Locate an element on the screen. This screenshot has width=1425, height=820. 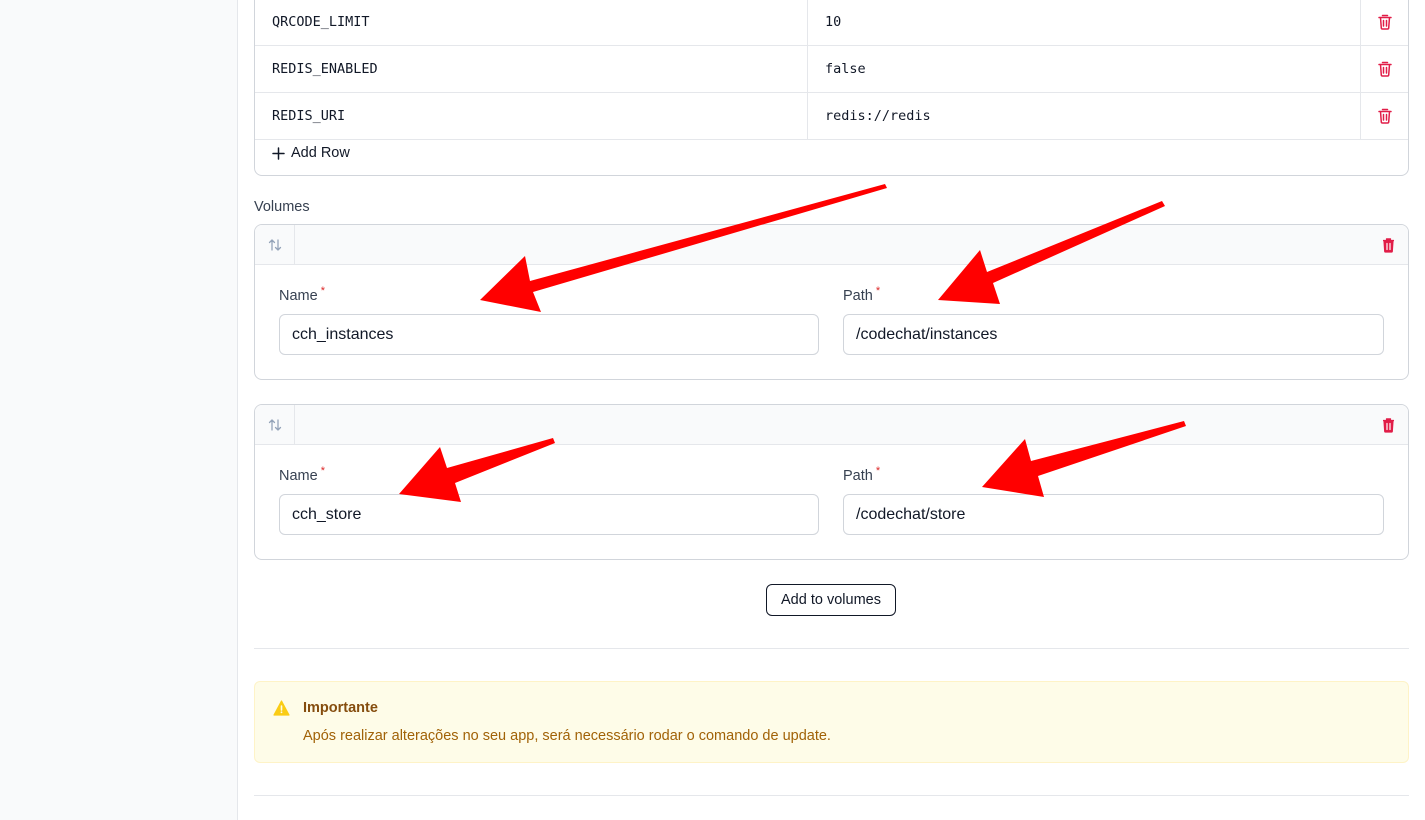
table-row: REDIS_URI redis://redis is located at coordinates (831, 116).